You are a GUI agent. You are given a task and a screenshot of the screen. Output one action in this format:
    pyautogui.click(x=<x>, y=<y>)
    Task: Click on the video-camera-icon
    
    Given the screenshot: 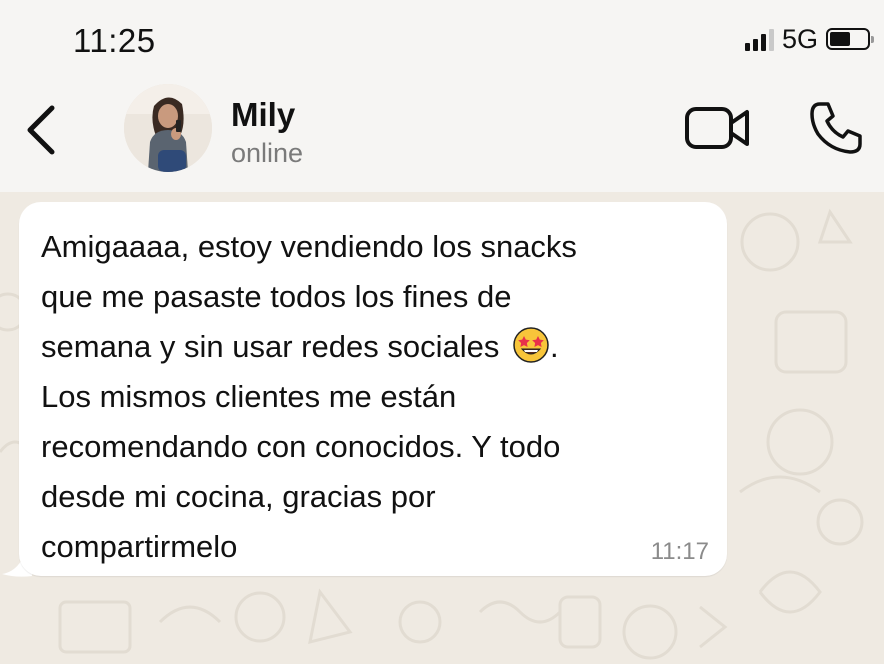 What is the action you would take?
    pyautogui.click(x=717, y=128)
    